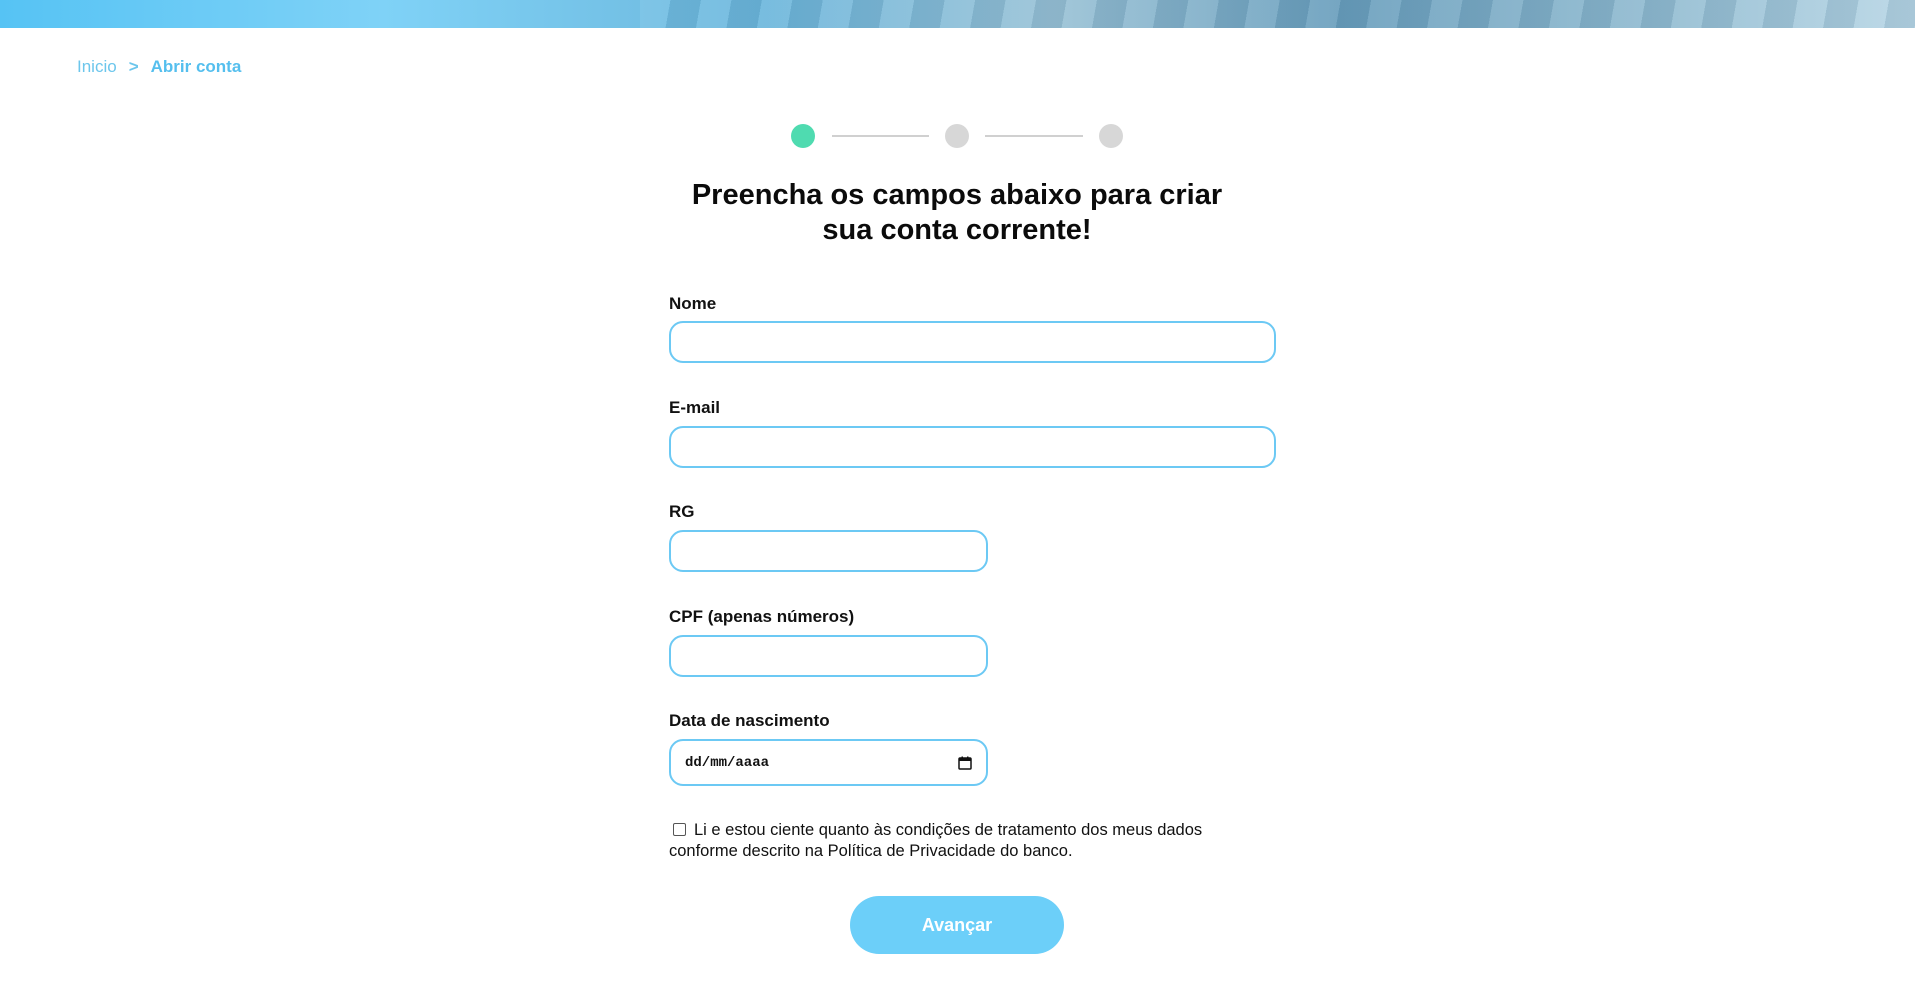 This screenshot has height=990, width=1915. I want to click on email-label: E-mail, so click(695, 407).